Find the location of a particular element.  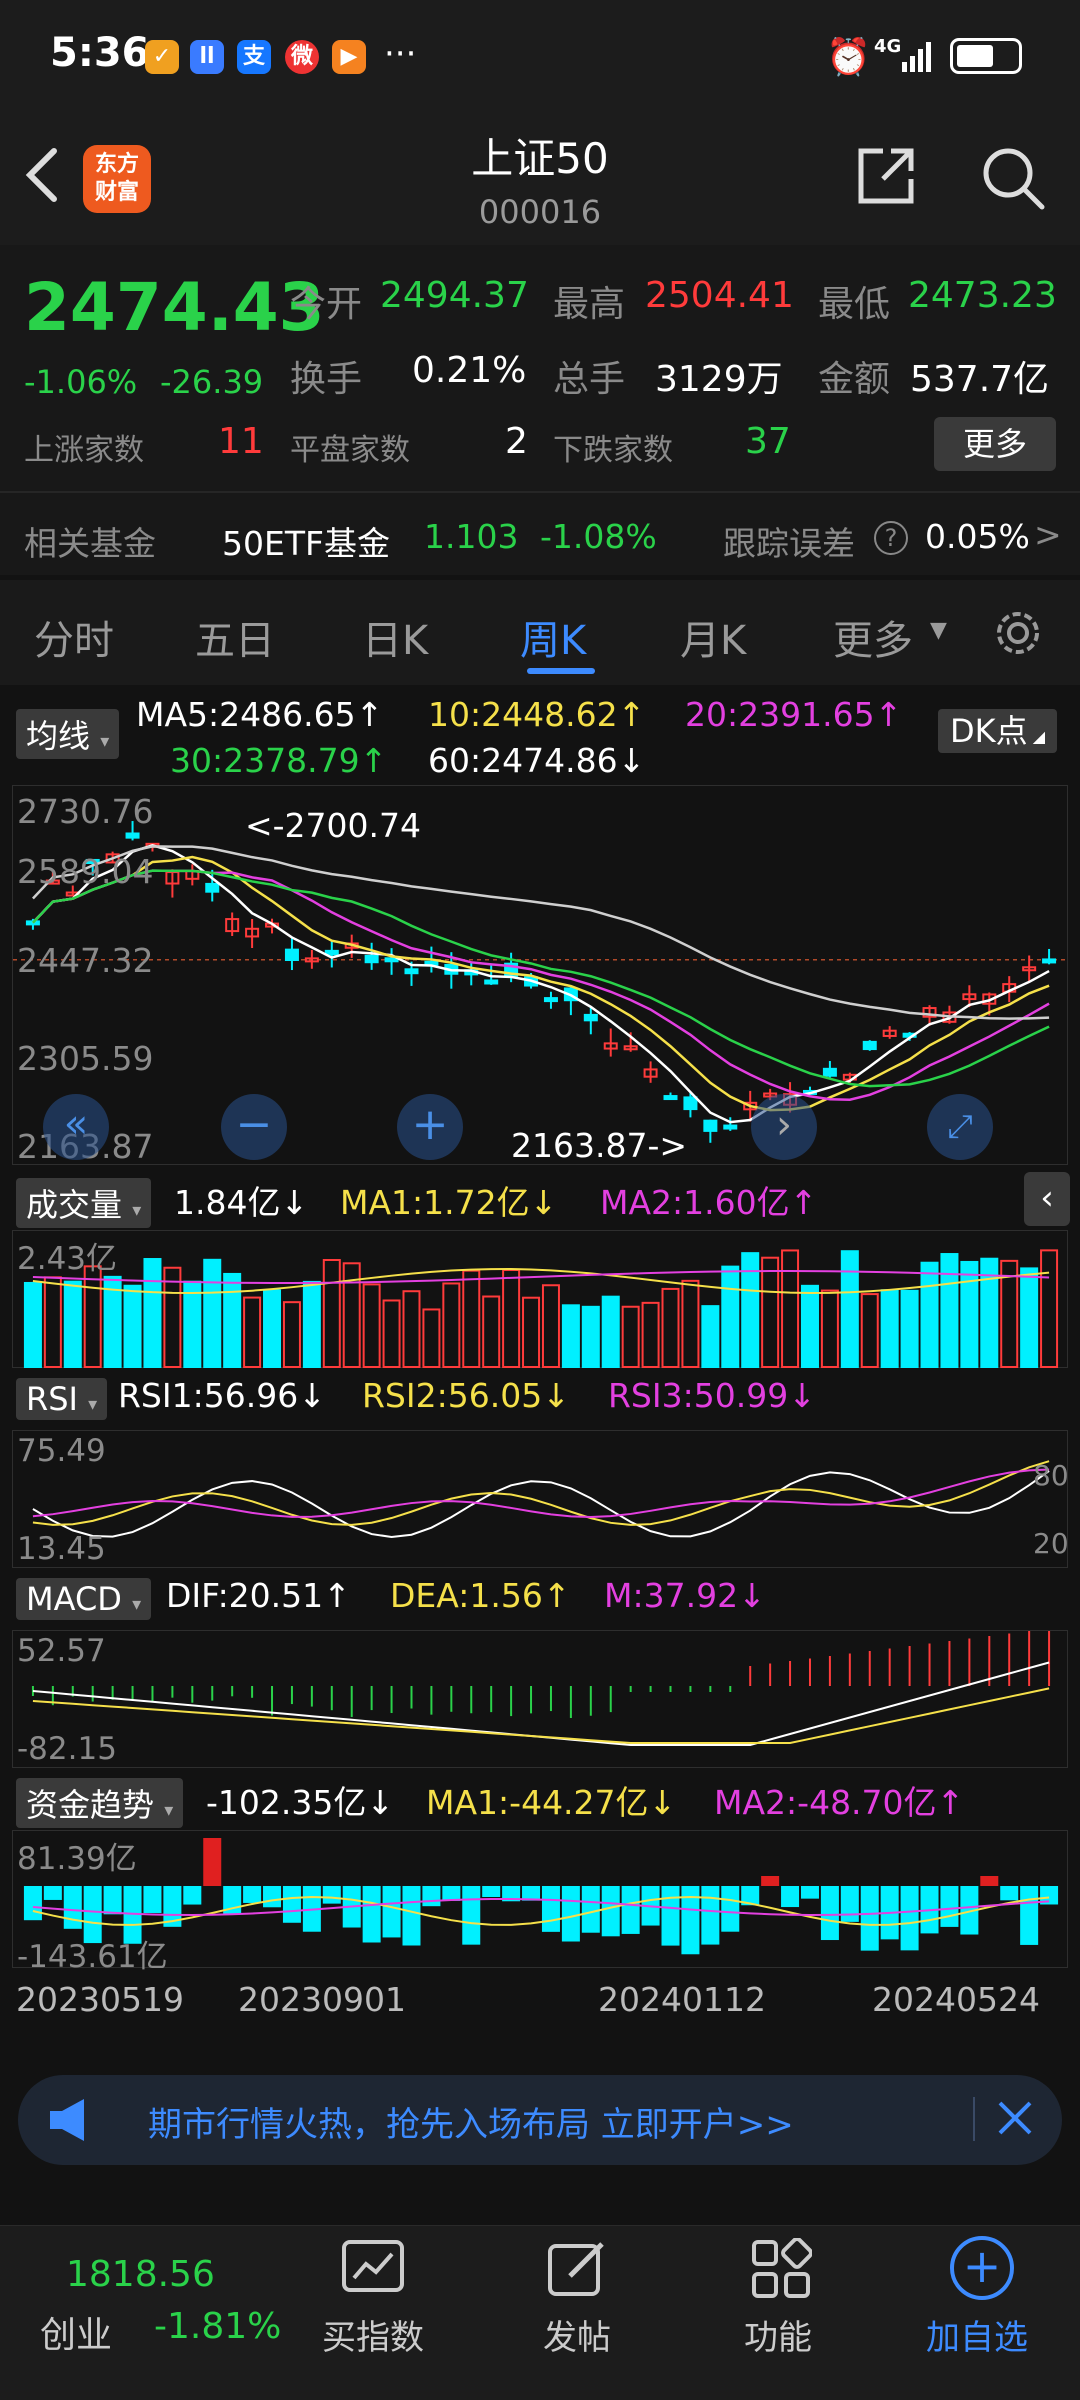

settings-gear-icon is located at coordinates (1018, 633).